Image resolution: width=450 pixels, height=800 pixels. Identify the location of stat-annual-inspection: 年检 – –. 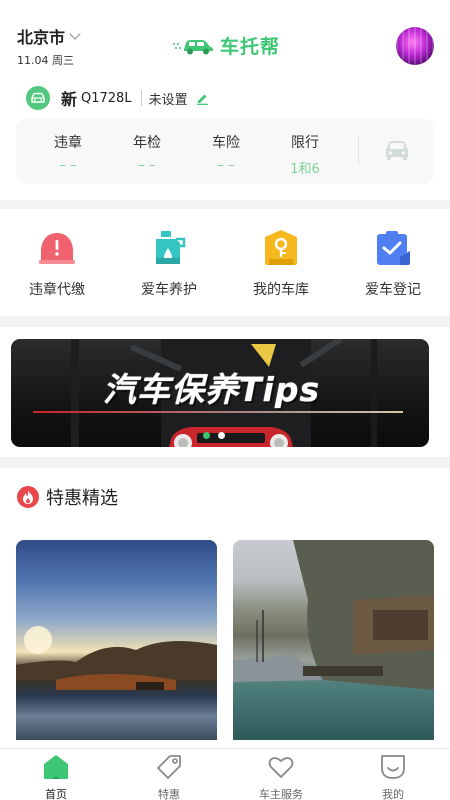
(147, 152).